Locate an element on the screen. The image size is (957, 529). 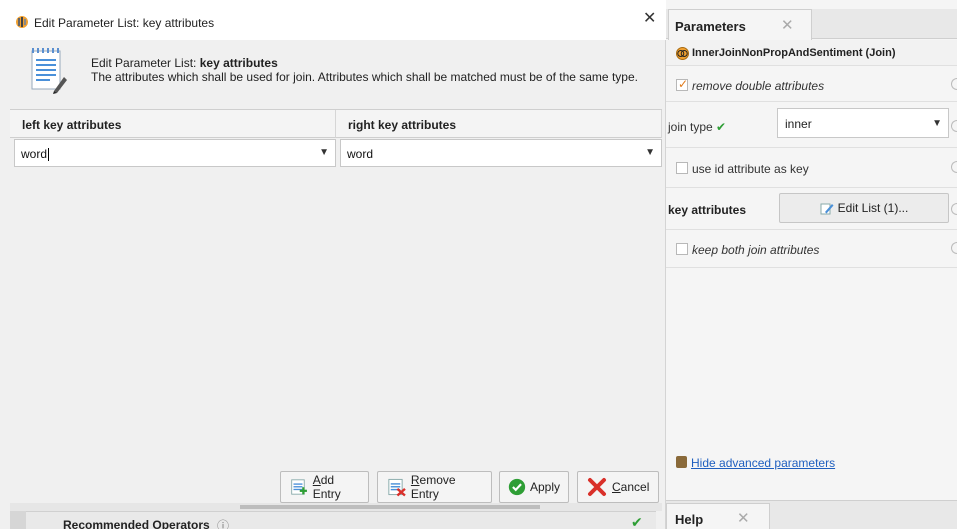
add-row-icon is located at coordinates (299, 487).